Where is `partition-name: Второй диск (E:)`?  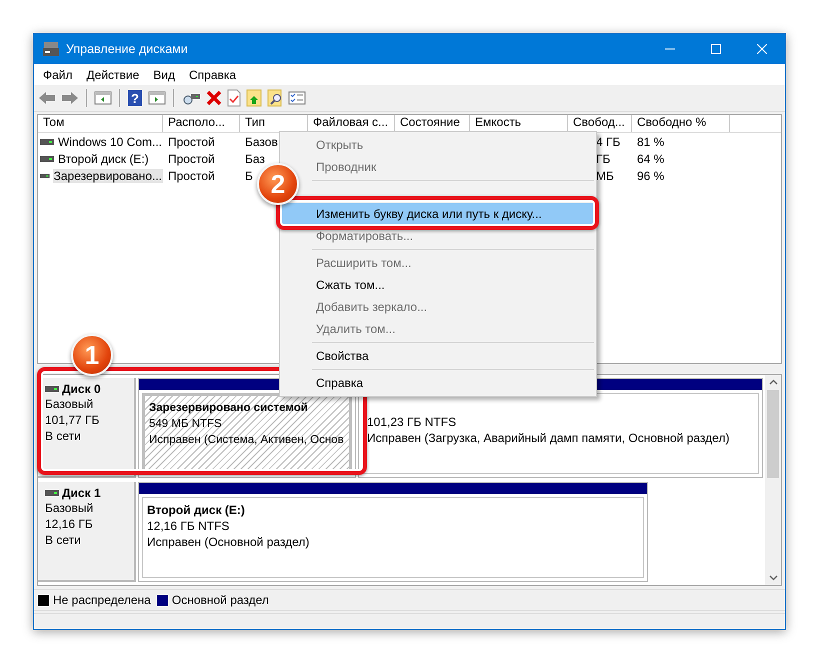
partition-name: Второй диск (E:) is located at coordinates (196, 510).